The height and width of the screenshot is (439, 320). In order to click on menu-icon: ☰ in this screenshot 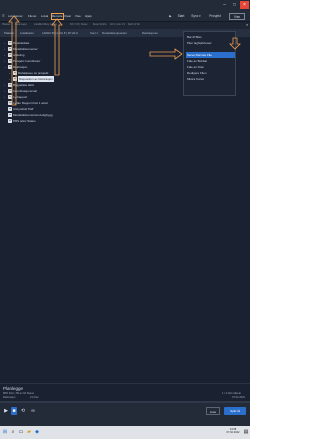, I will do `click(3, 16)`.